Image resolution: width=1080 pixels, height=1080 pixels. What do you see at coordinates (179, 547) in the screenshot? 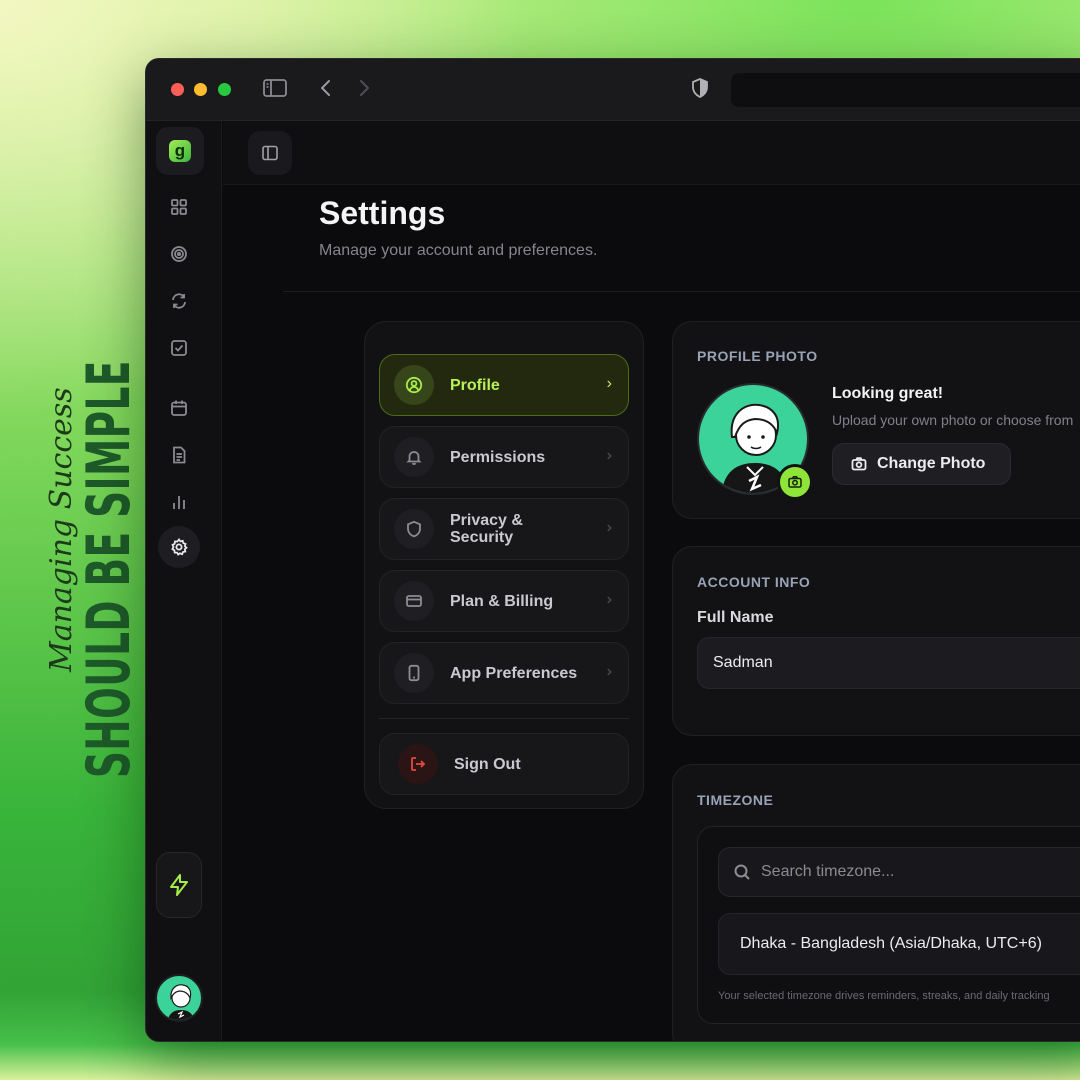
I see `gear-icon` at bounding box center [179, 547].